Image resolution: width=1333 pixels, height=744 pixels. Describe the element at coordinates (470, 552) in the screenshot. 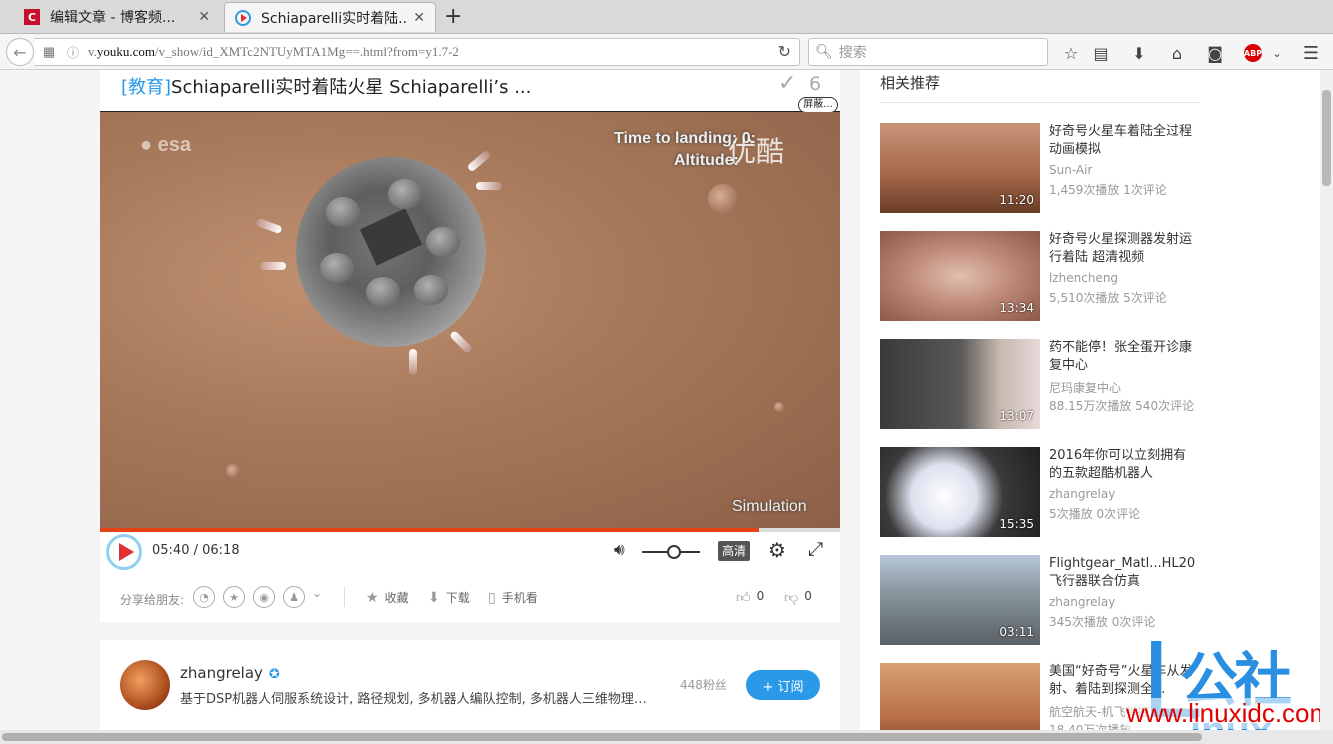

I see `player-controls: 05:40 / 06:18 🔊︎ 高清 ⚙ ⤢` at that location.